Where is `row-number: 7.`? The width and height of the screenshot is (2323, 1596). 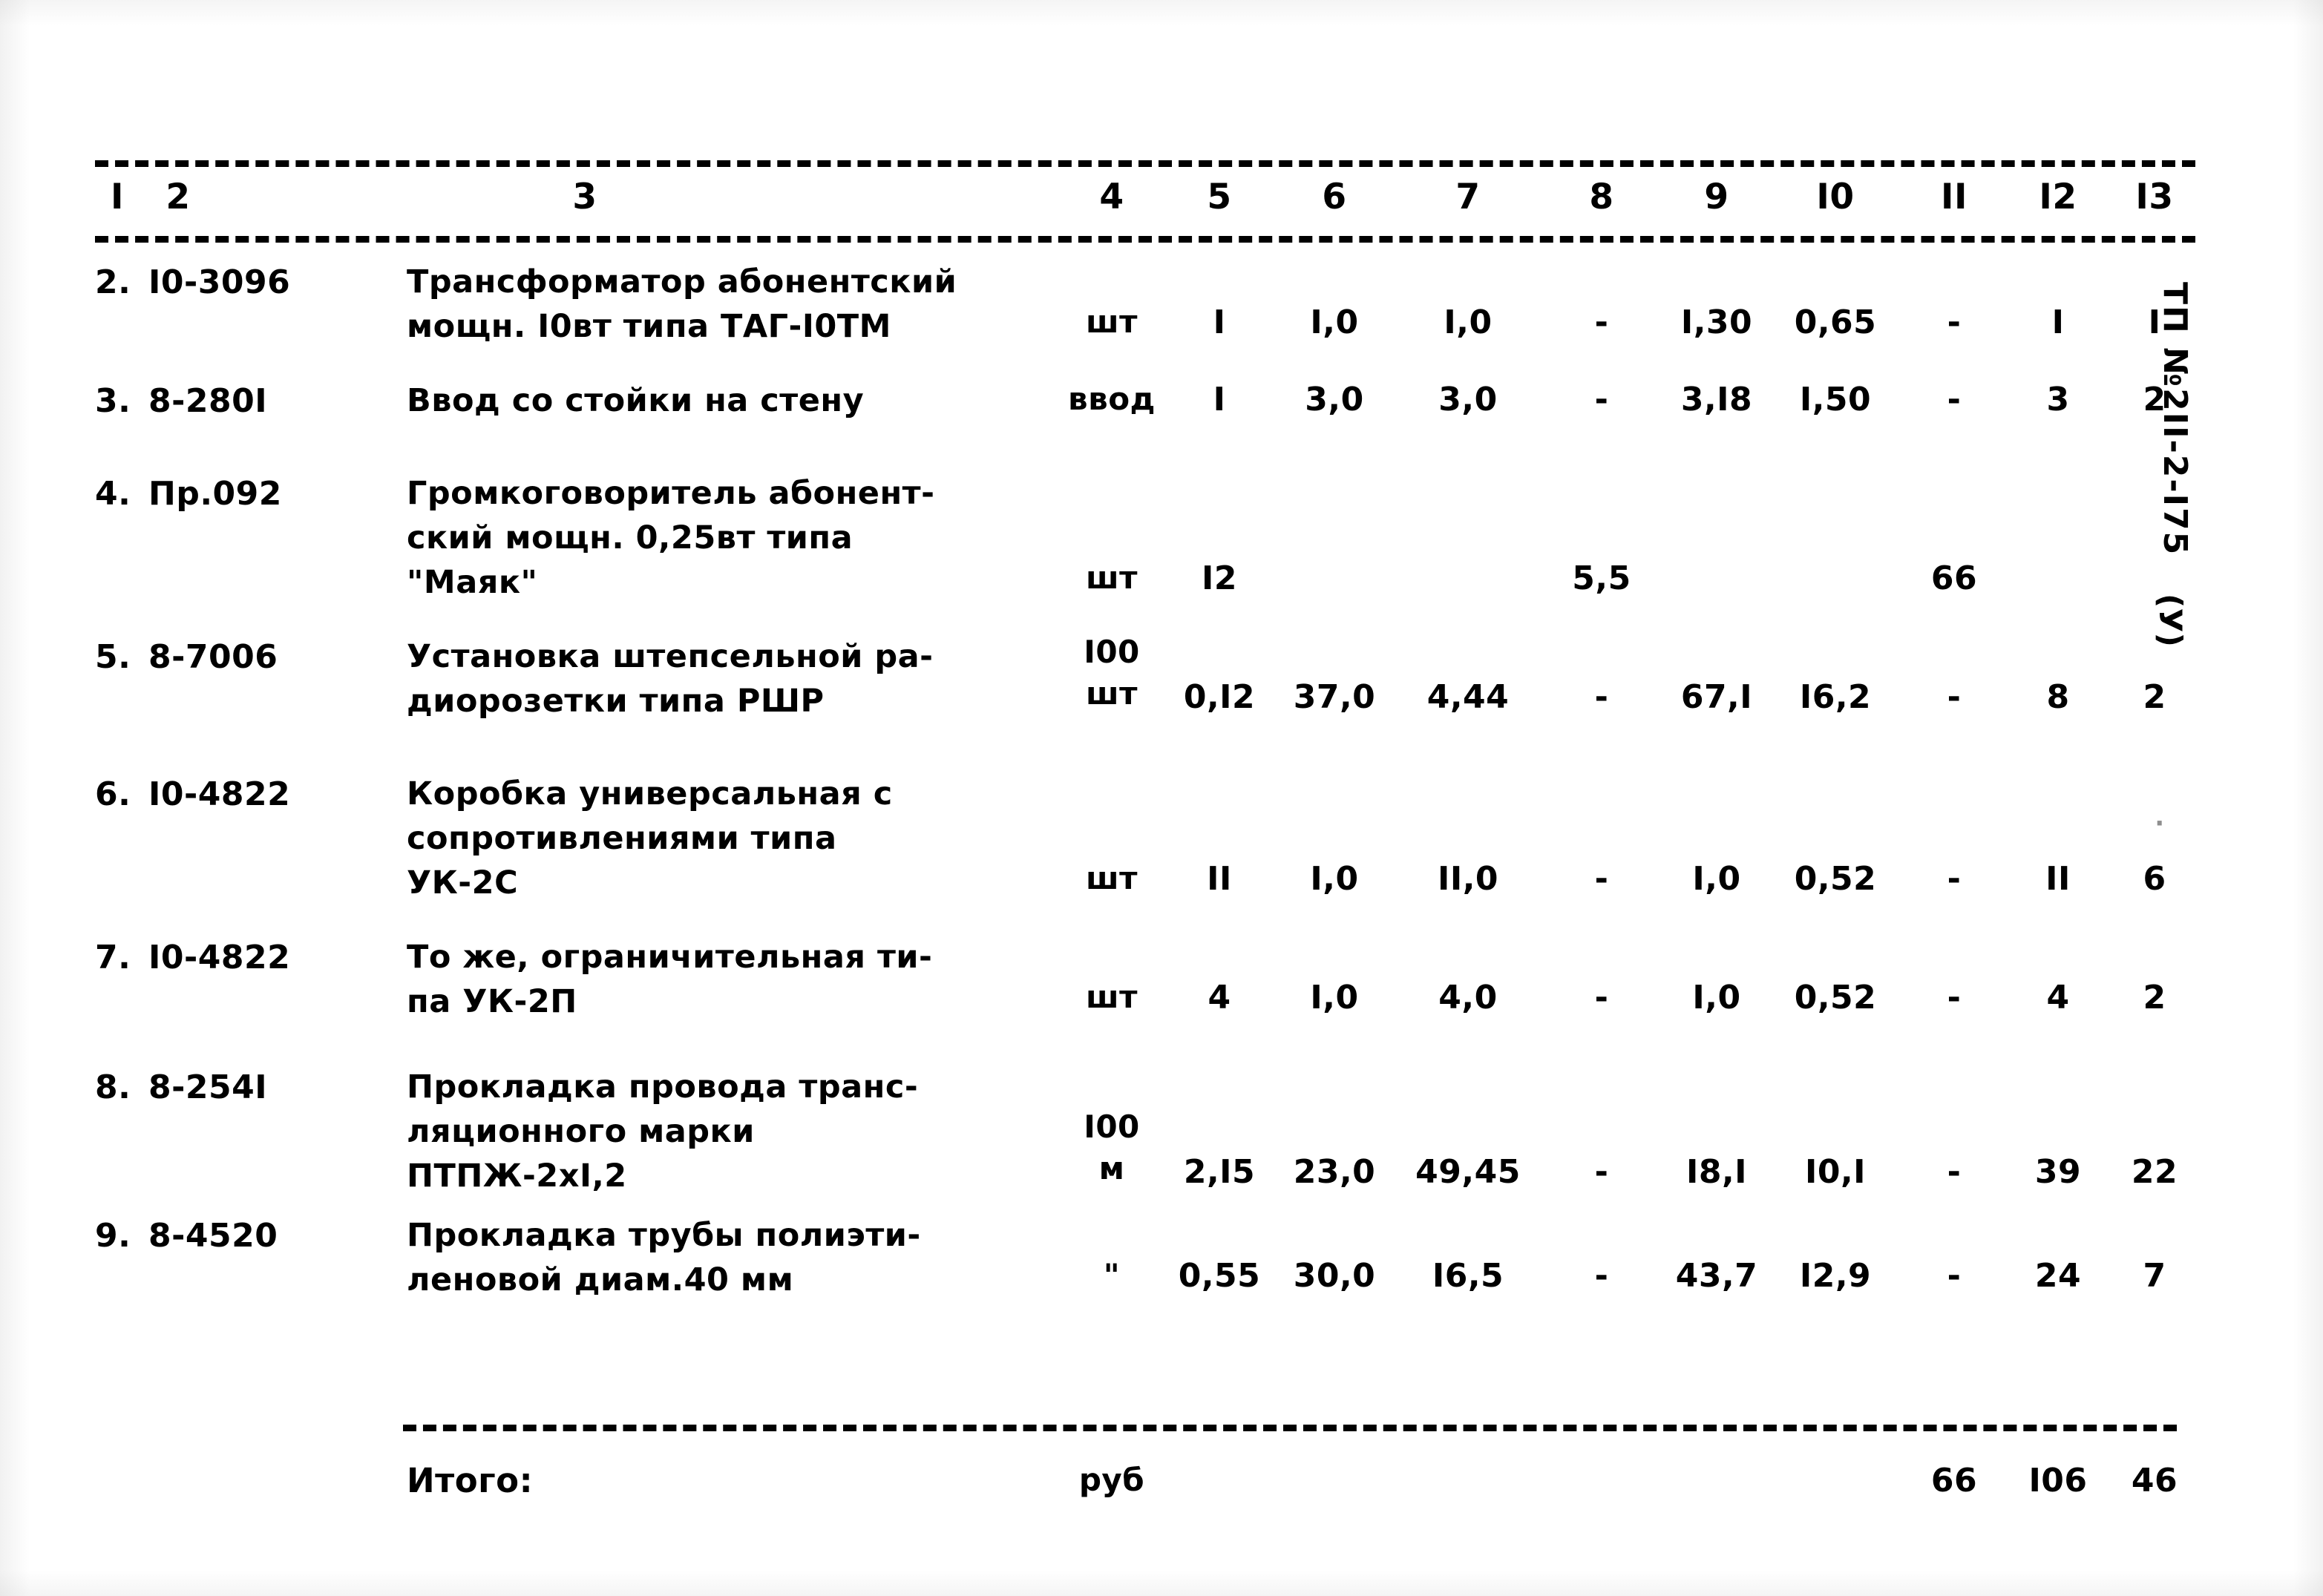 row-number: 7. is located at coordinates (113, 958).